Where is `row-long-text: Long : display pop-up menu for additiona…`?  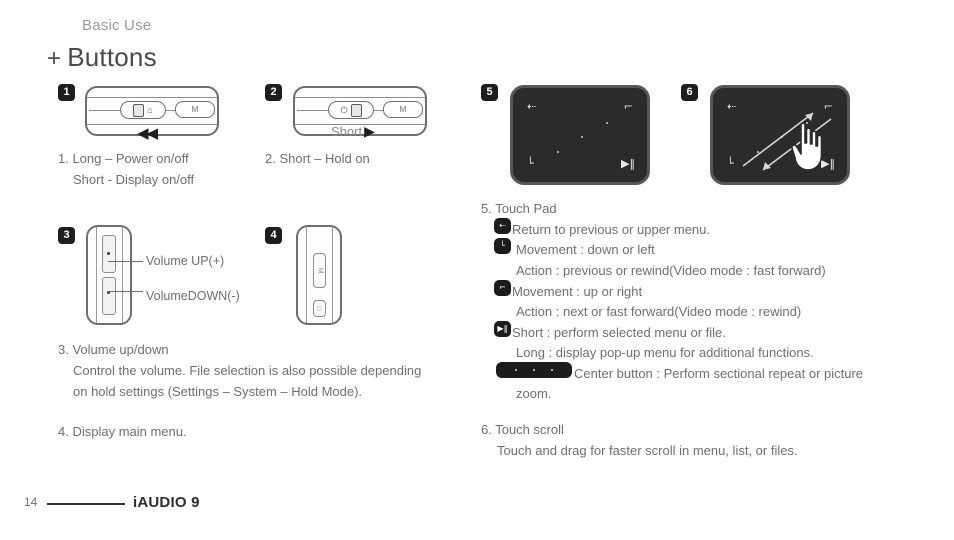
row-long-text: Long : display pop-up menu for additiona… is located at coordinates (665, 352).